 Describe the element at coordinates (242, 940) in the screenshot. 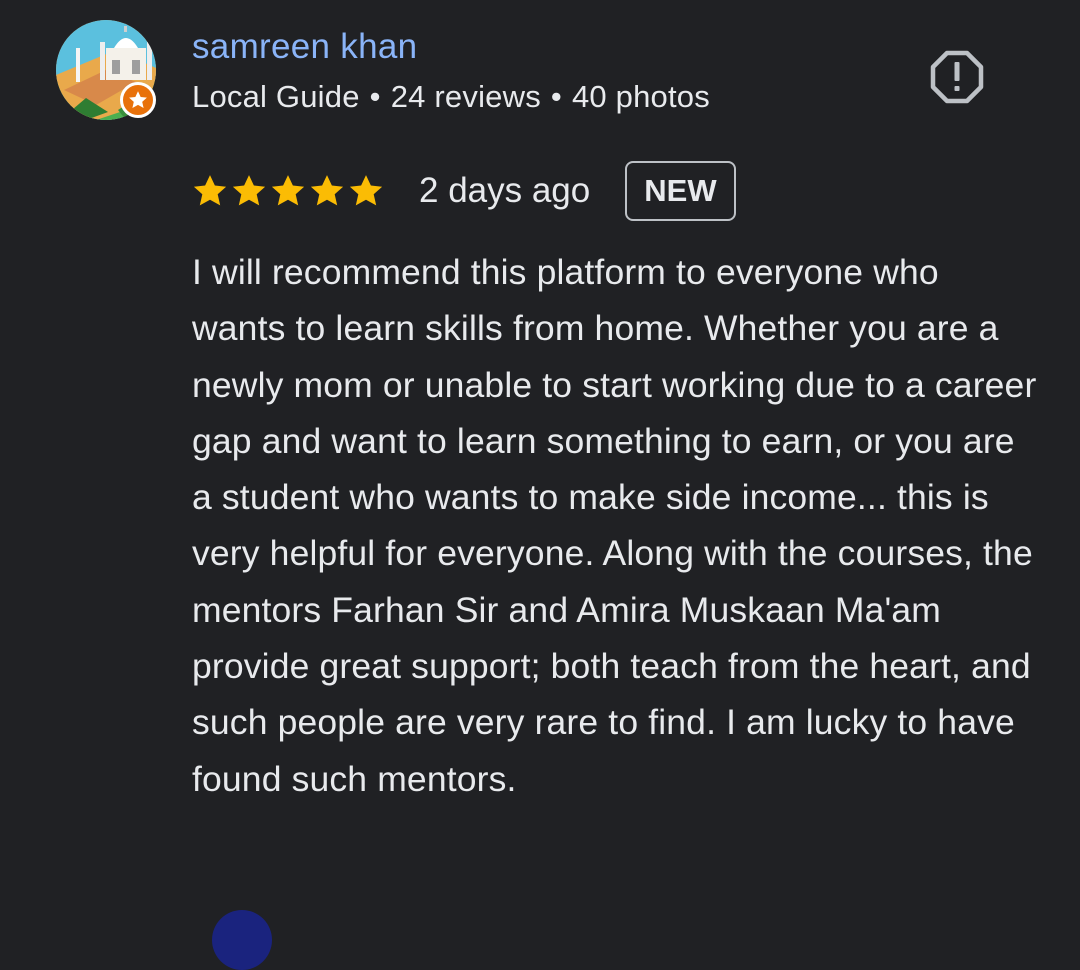

I see `next-review-avatar` at that location.